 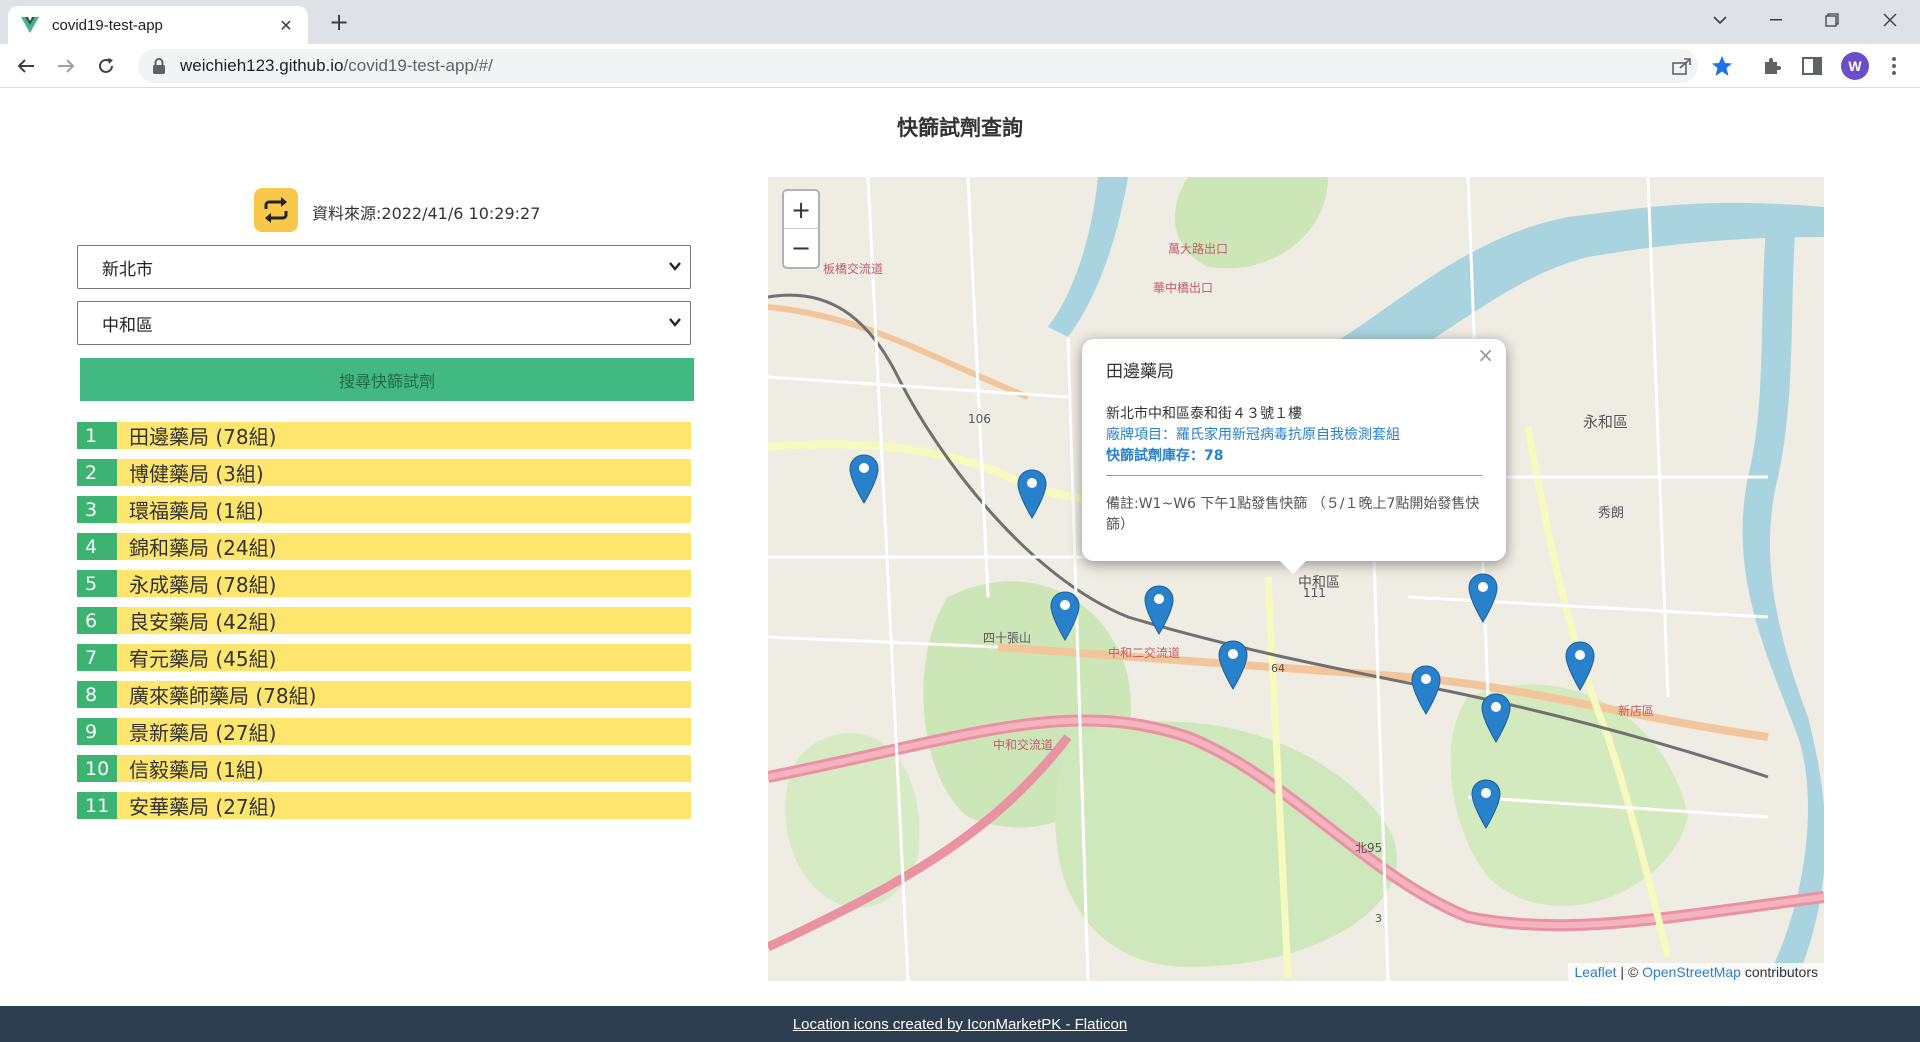 I want to click on forward-arrow-icon, so click(x=66, y=66).